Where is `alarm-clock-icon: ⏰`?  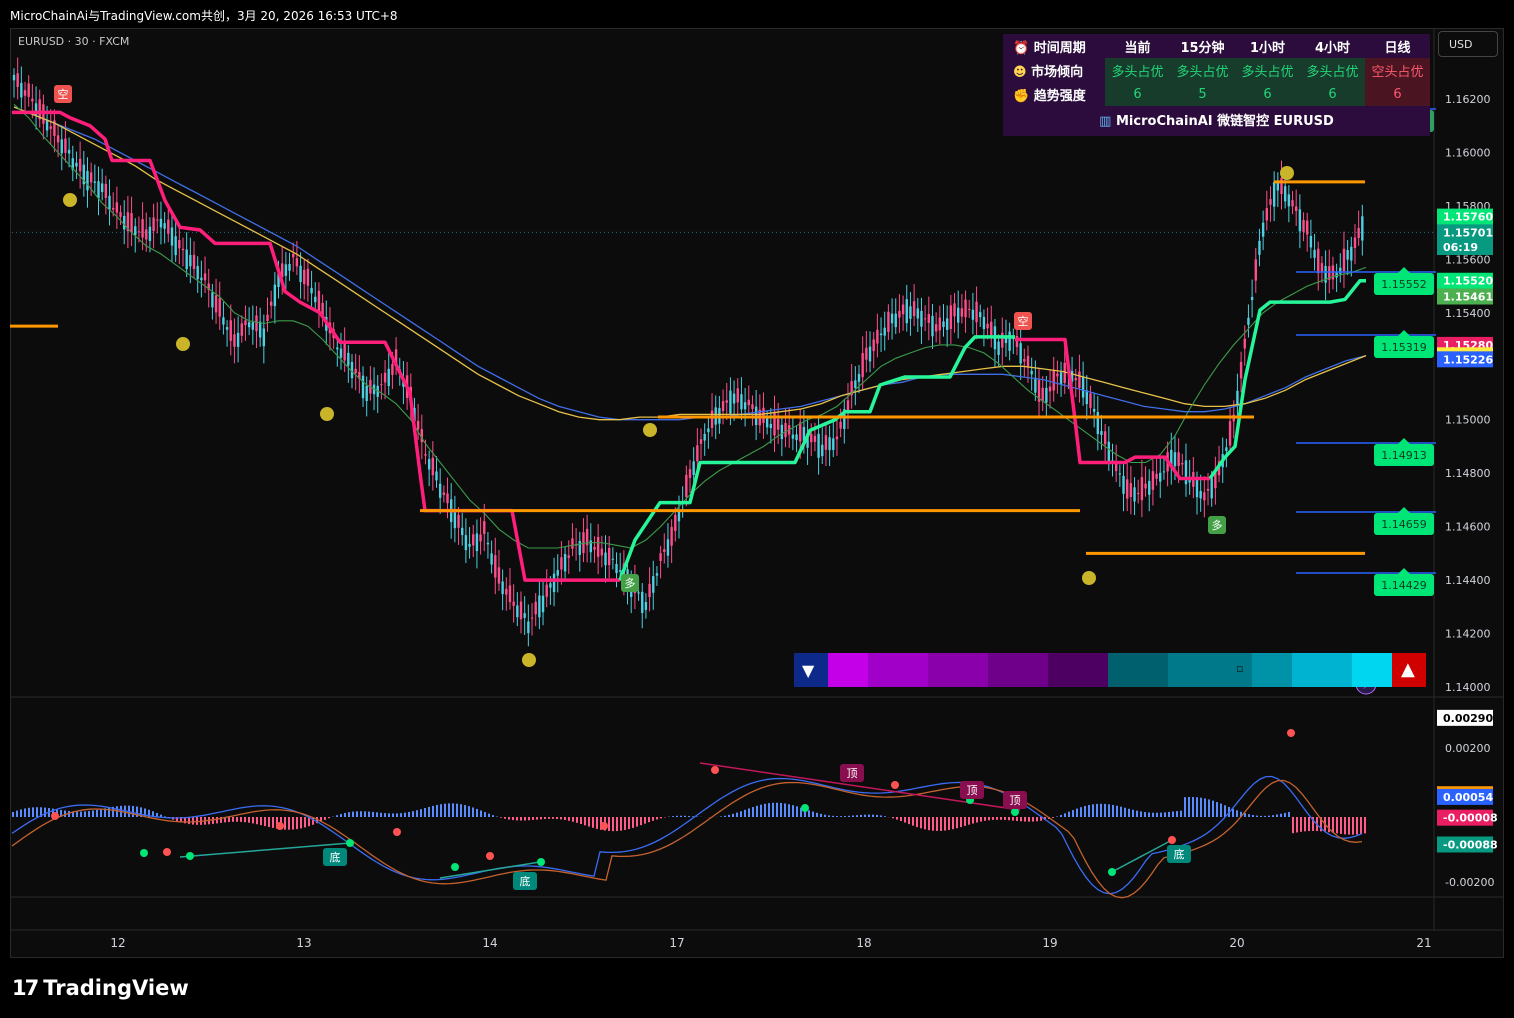
alarm-clock-icon: ⏰ is located at coordinates (1021, 48).